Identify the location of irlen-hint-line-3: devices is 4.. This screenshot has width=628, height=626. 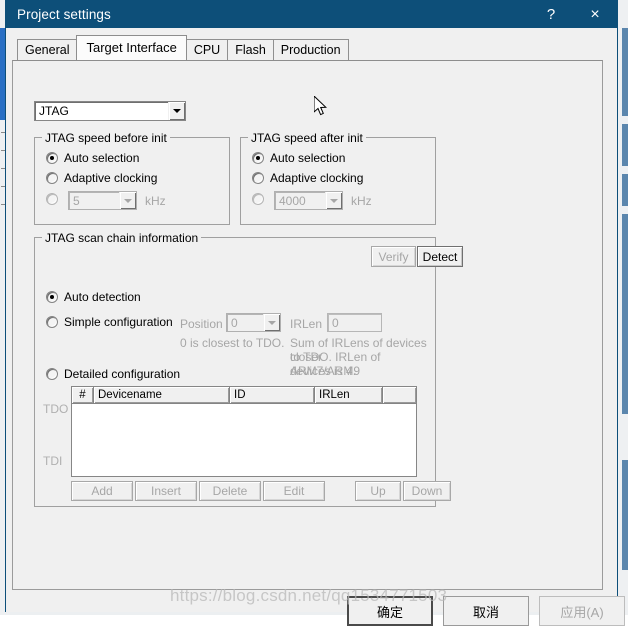
(323, 371).